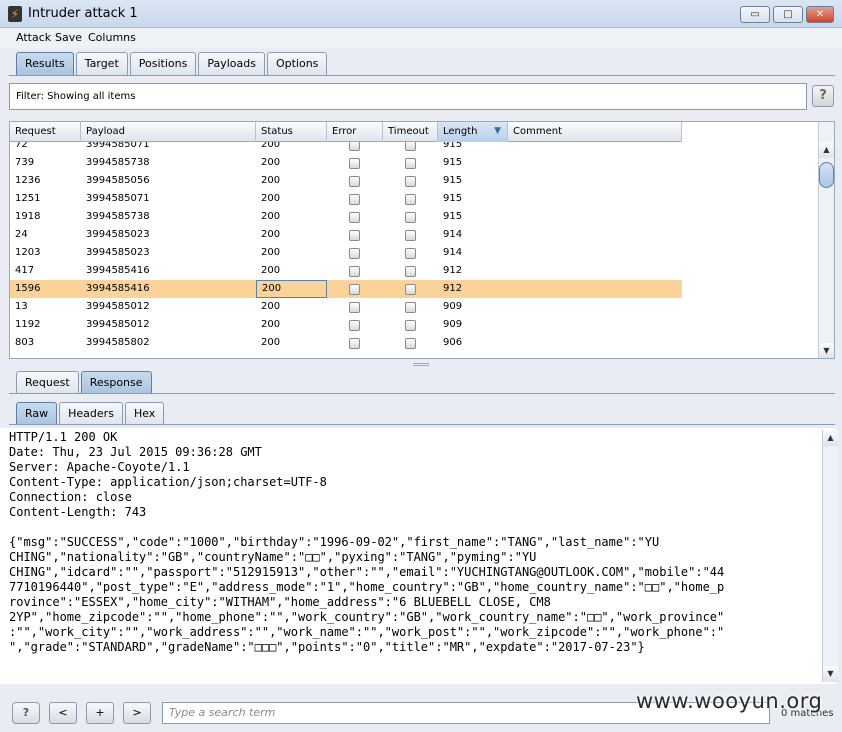  I want to click on table-row: 24 3994585023 200 914, so click(346, 235).